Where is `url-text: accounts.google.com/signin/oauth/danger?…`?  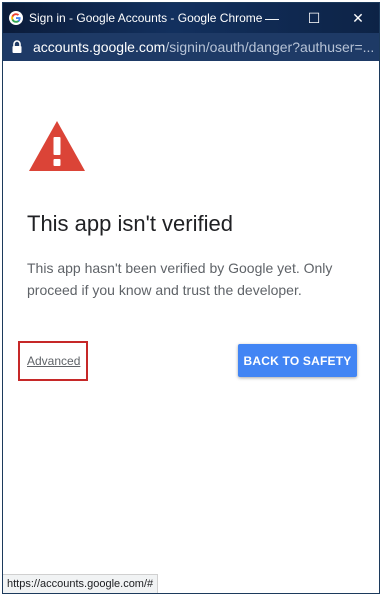
url-text: accounts.google.com/signin/oauth/danger?… is located at coordinates (203, 47).